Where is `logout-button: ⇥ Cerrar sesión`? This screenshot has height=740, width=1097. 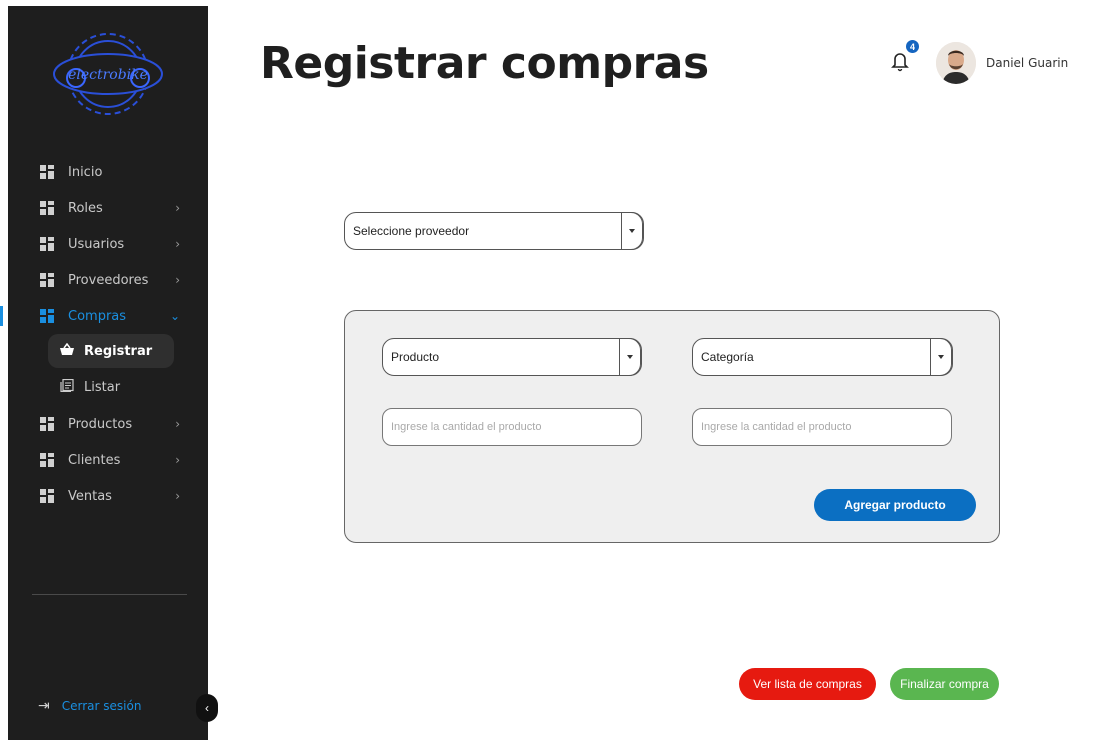
logout-button: ⇥ Cerrar sesión is located at coordinates (89, 706).